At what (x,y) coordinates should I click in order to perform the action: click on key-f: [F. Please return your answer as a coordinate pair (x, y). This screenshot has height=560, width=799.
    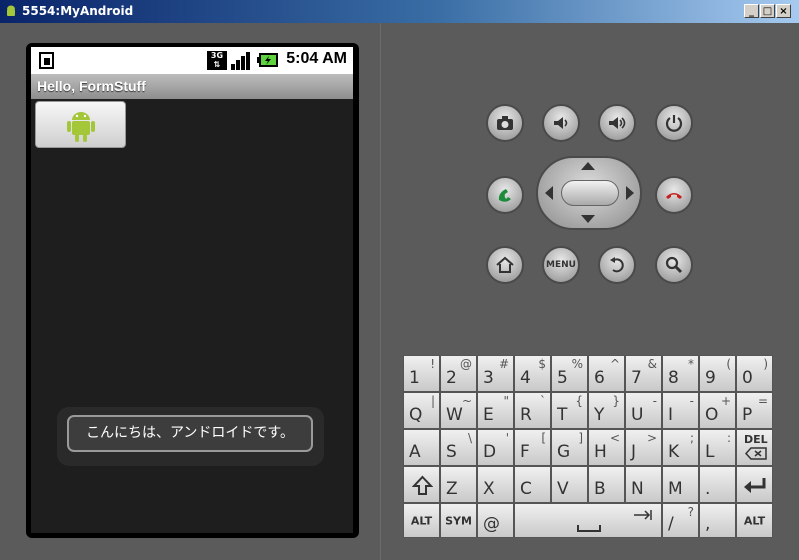
    Looking at the image, I should click on (532, 447).